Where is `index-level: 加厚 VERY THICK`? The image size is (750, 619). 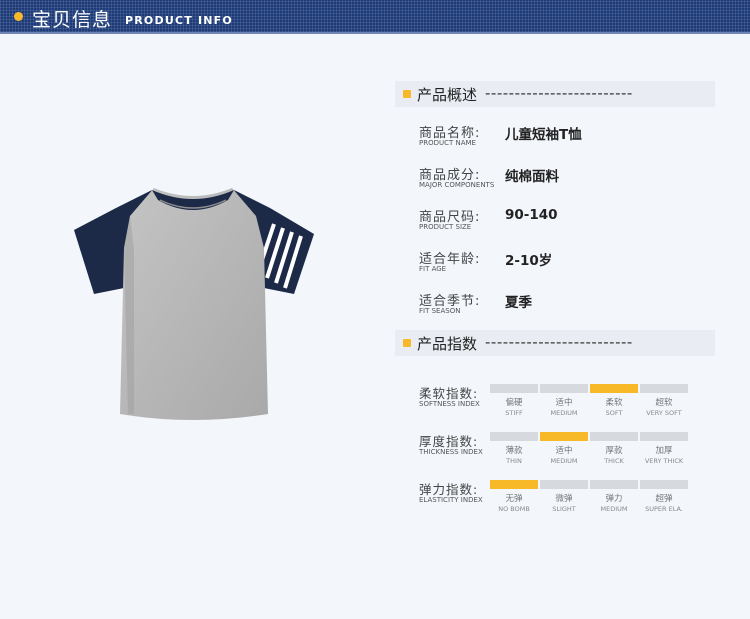
index-level: 加厚 VERY THICK is located at coordinates (664, 448).